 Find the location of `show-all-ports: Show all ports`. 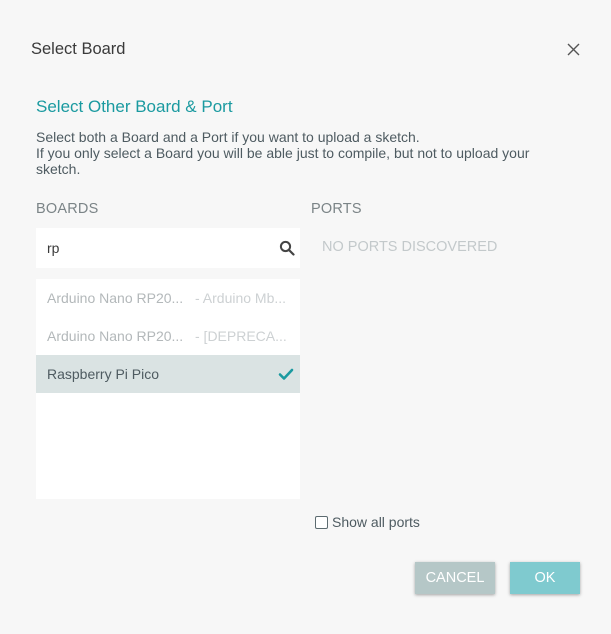

show-all-ports: Show all ports is located at coordinates (367, 522).